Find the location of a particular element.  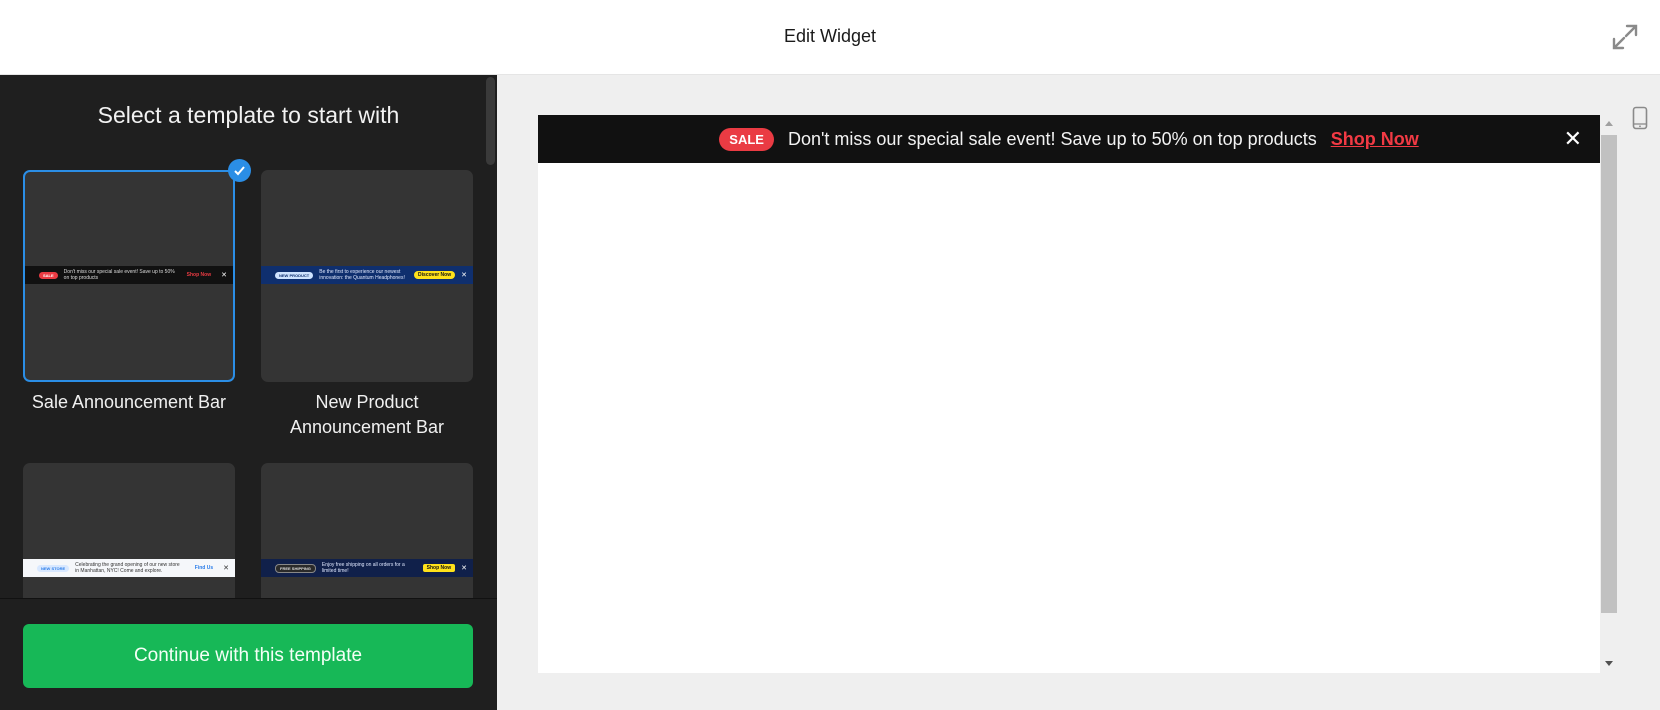

mini-cta: Discover Now is located at coordinates (435, 275).